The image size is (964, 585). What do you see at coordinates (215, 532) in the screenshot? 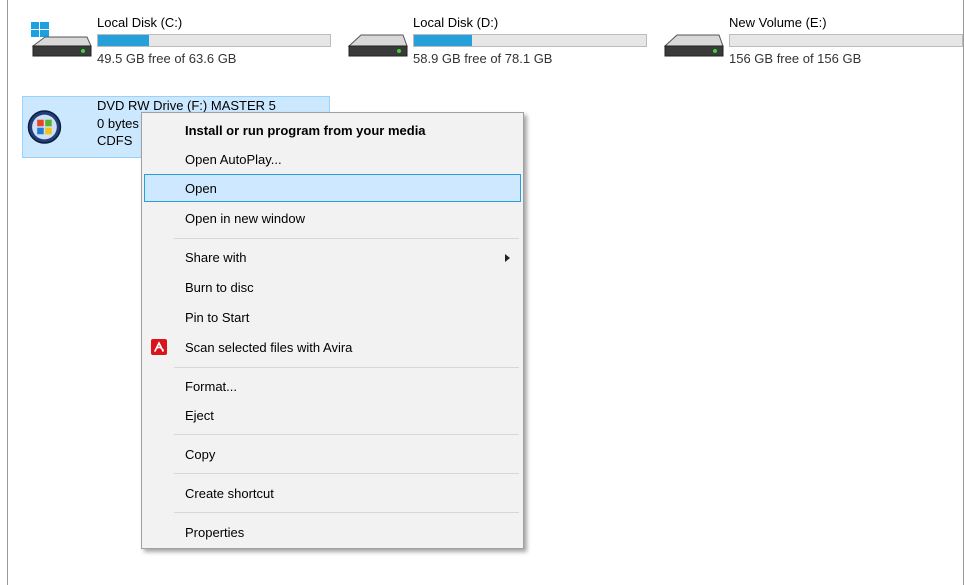
I see `menu-item-label: Properties` at bounding box center [215, 532].